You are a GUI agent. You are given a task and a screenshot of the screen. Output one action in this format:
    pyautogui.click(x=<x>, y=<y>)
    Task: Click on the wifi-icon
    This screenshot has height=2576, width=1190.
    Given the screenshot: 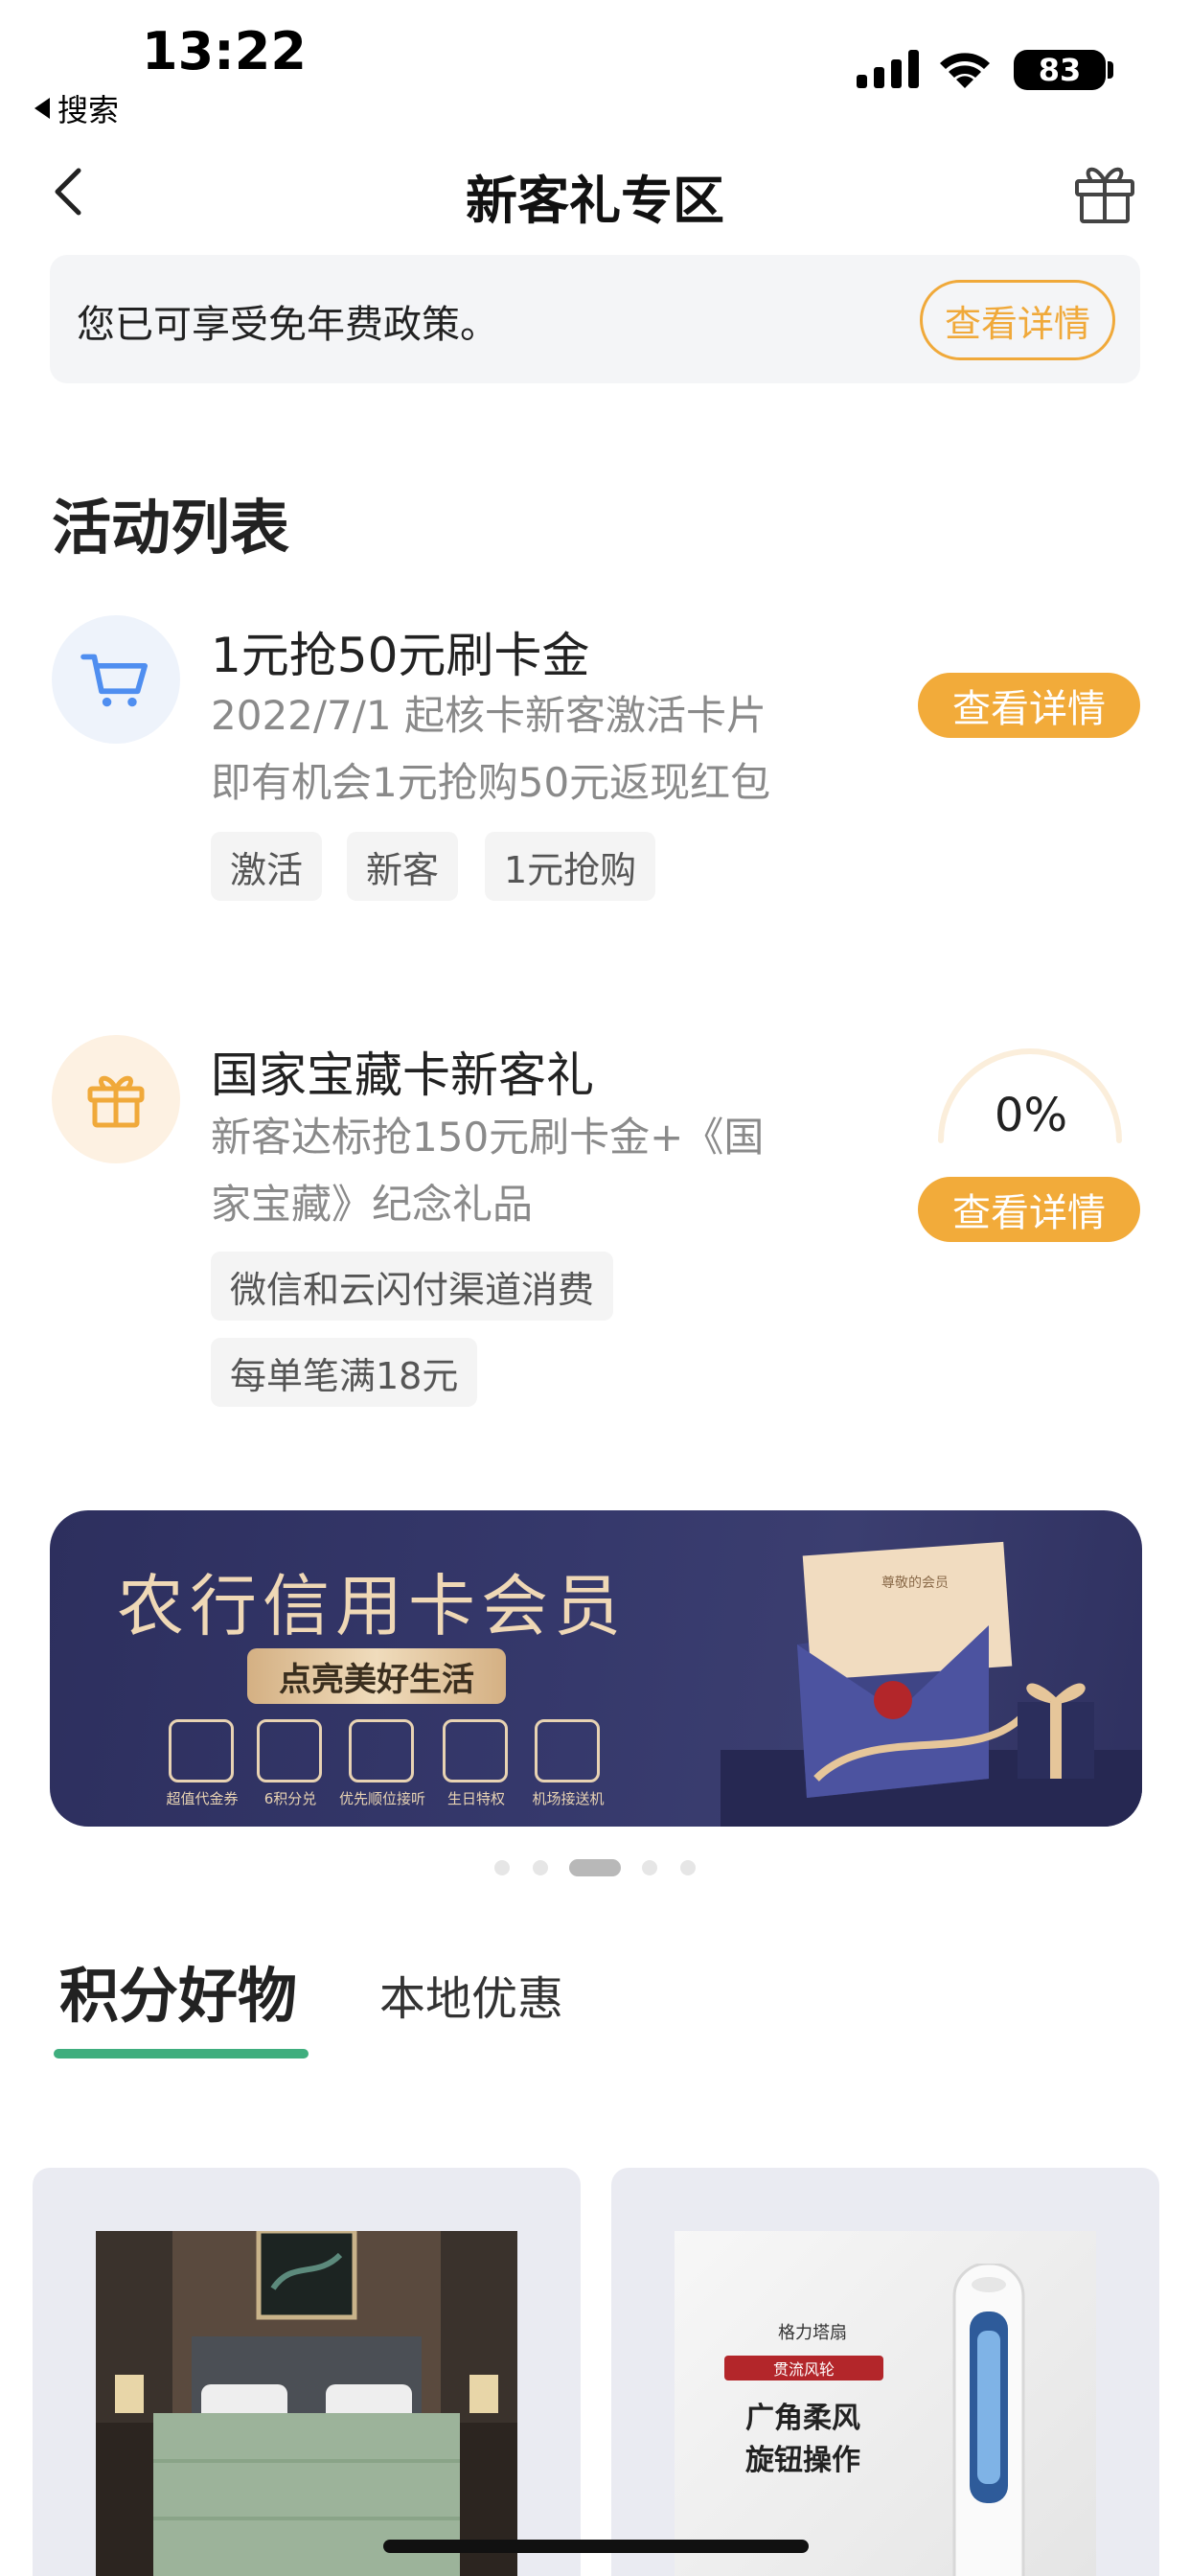 What is the action you would take?
    pyautogui.click(x=965, y=70)
    